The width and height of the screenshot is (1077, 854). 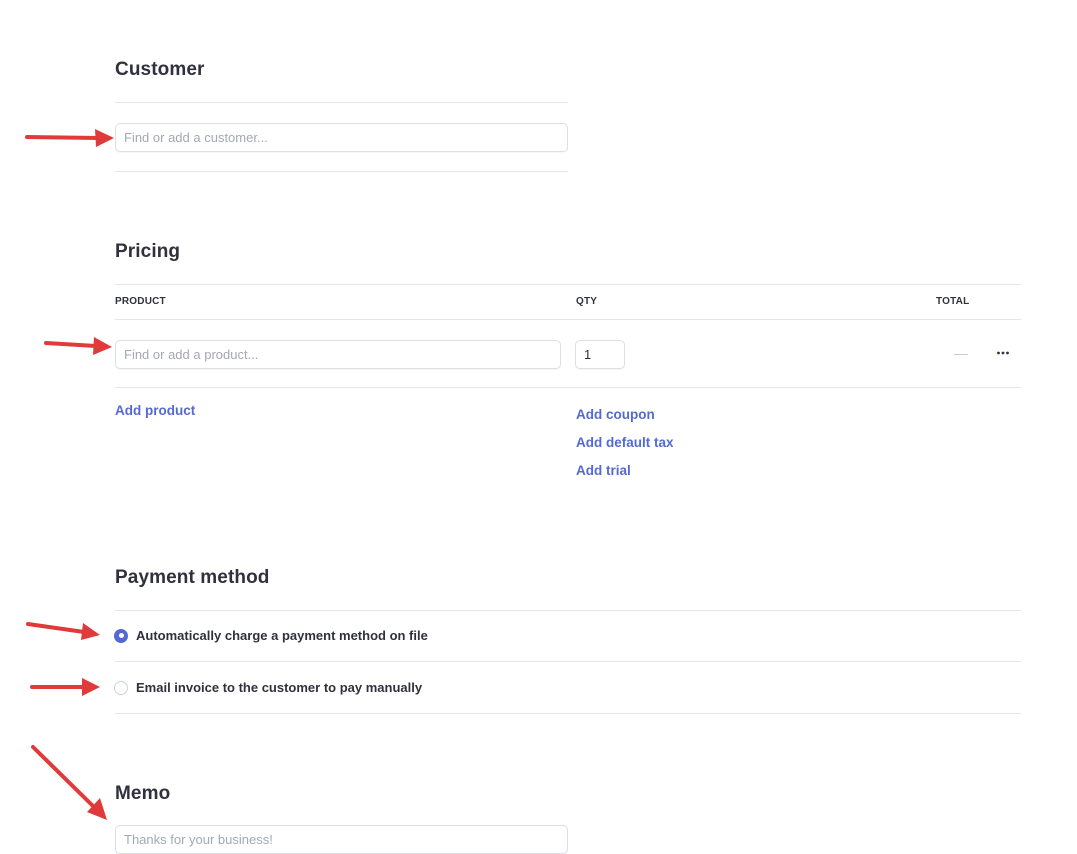 I want to click on annotation-arrows-layer, so click(x=69, y=474).